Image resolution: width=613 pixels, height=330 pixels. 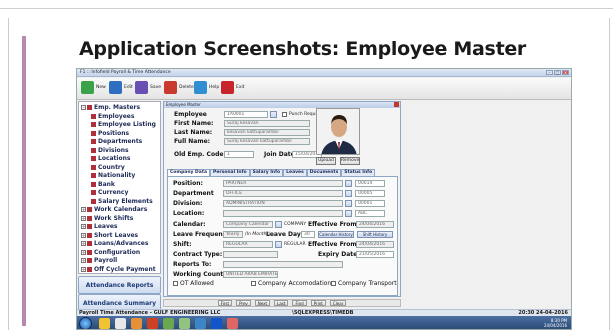 I want to click on location-lookup-icon, so click(x=348, y=213).